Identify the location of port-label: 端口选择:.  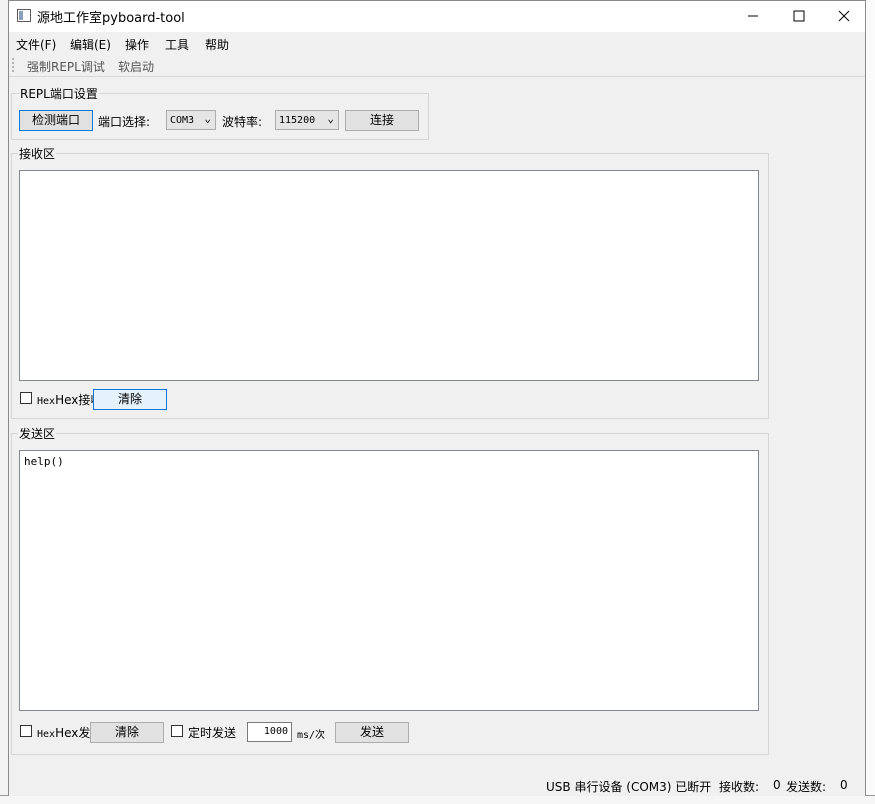
(124, 122).